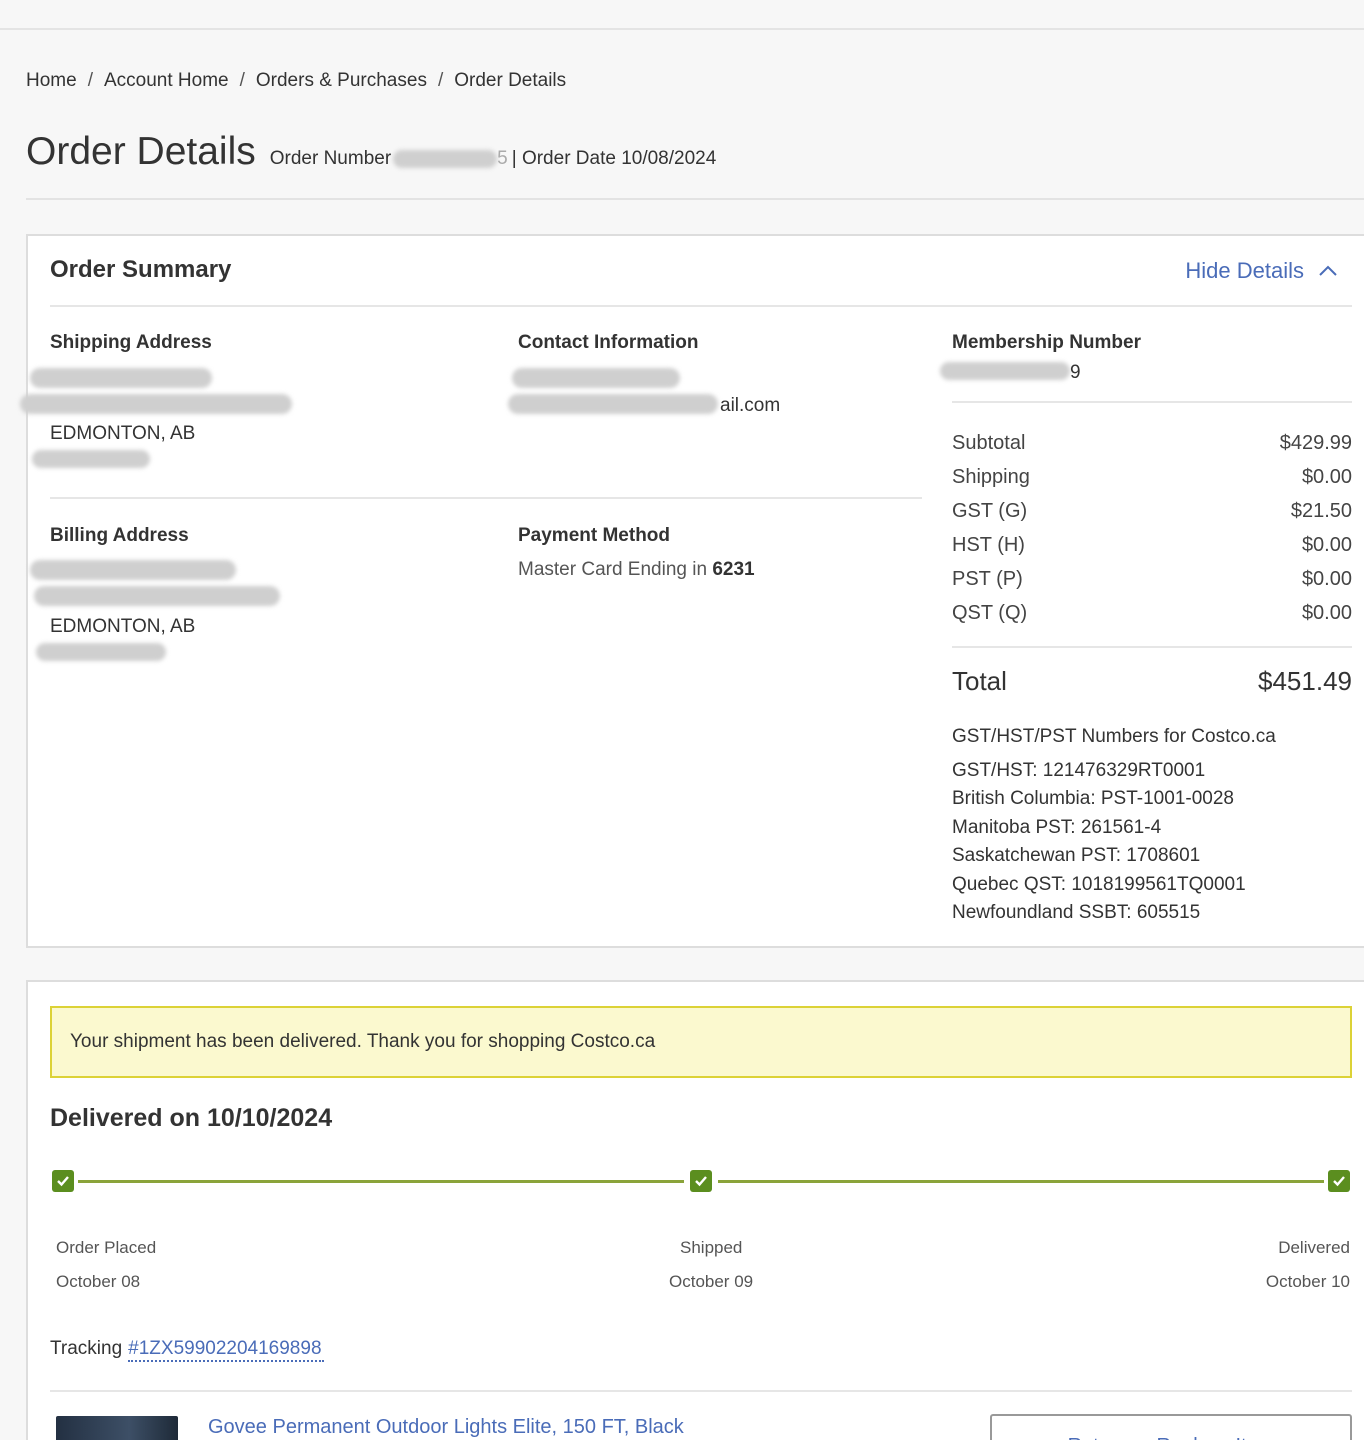  What do you see at coordinates (1244, 270) in the screenshot?
I see `hide-details-label: Hide Details` at bounding box center [1244, 270].